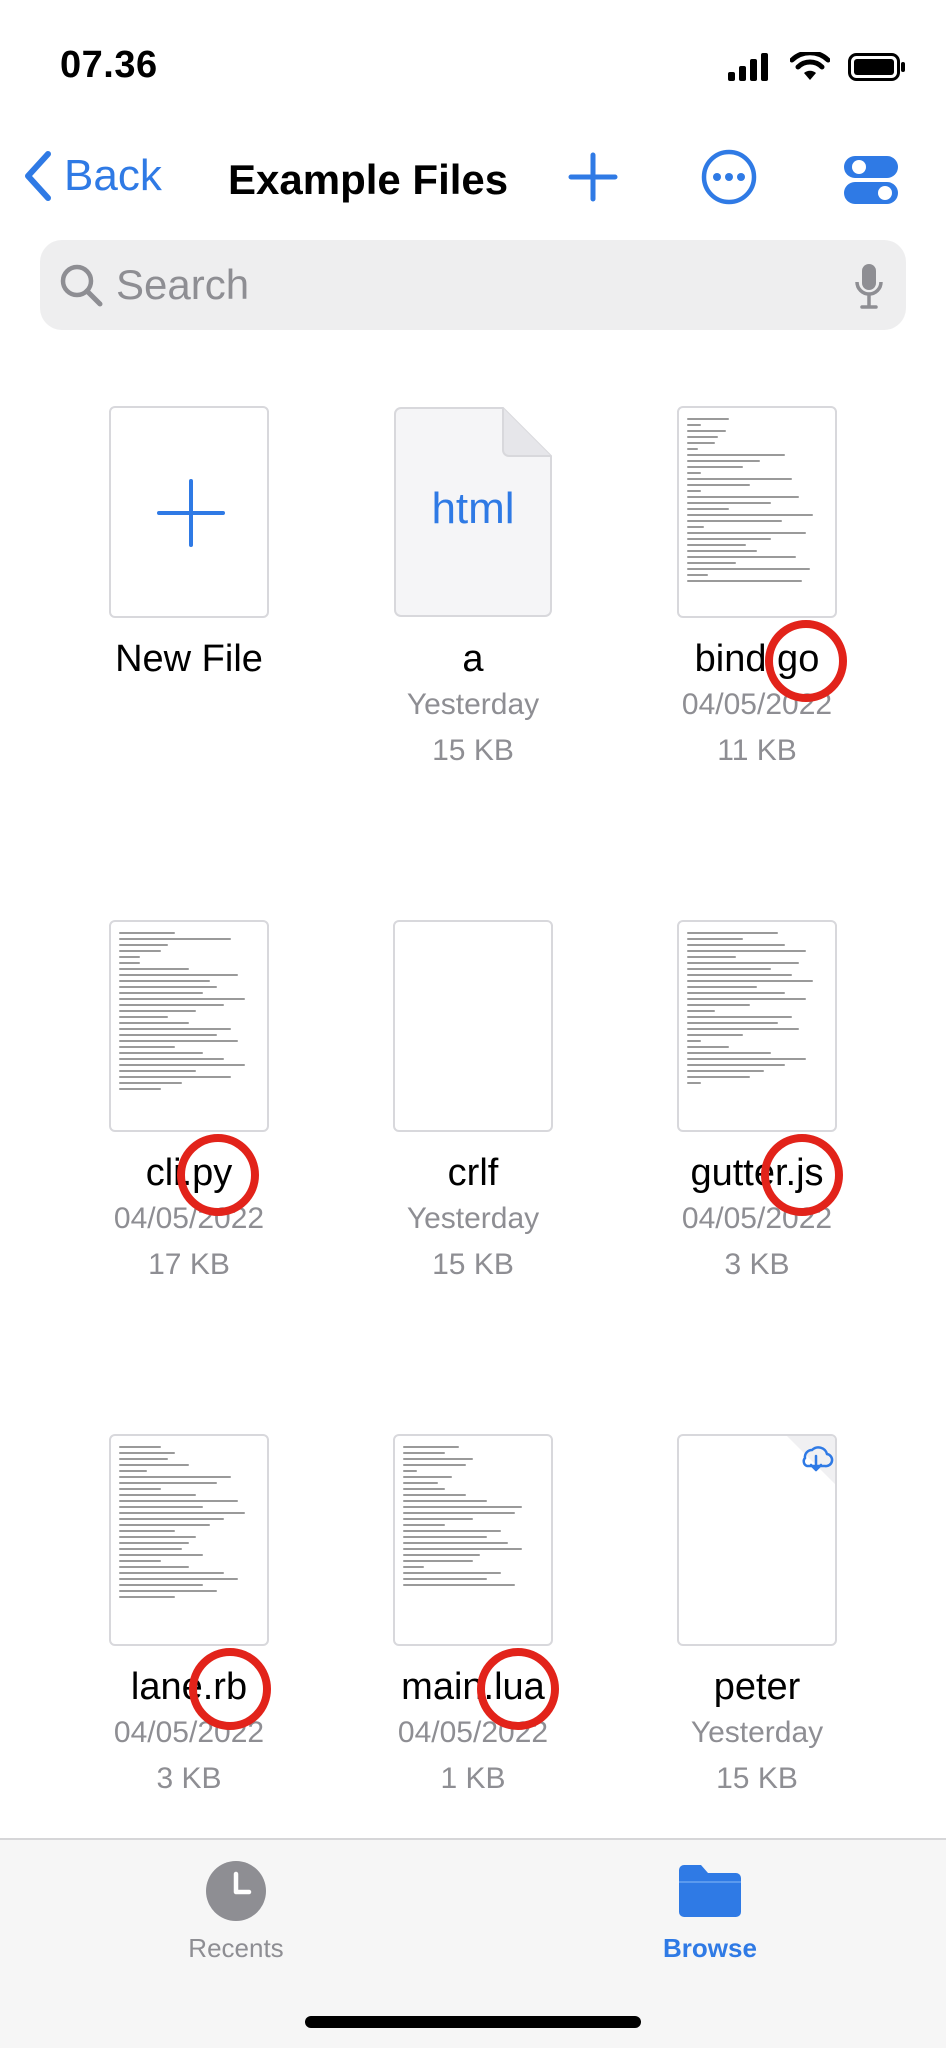 The width and height of the screenshot is (946, 2048). Describe the element at coordinates (757, 1687) in the screenshot. I see `file-name: peter` at that location.